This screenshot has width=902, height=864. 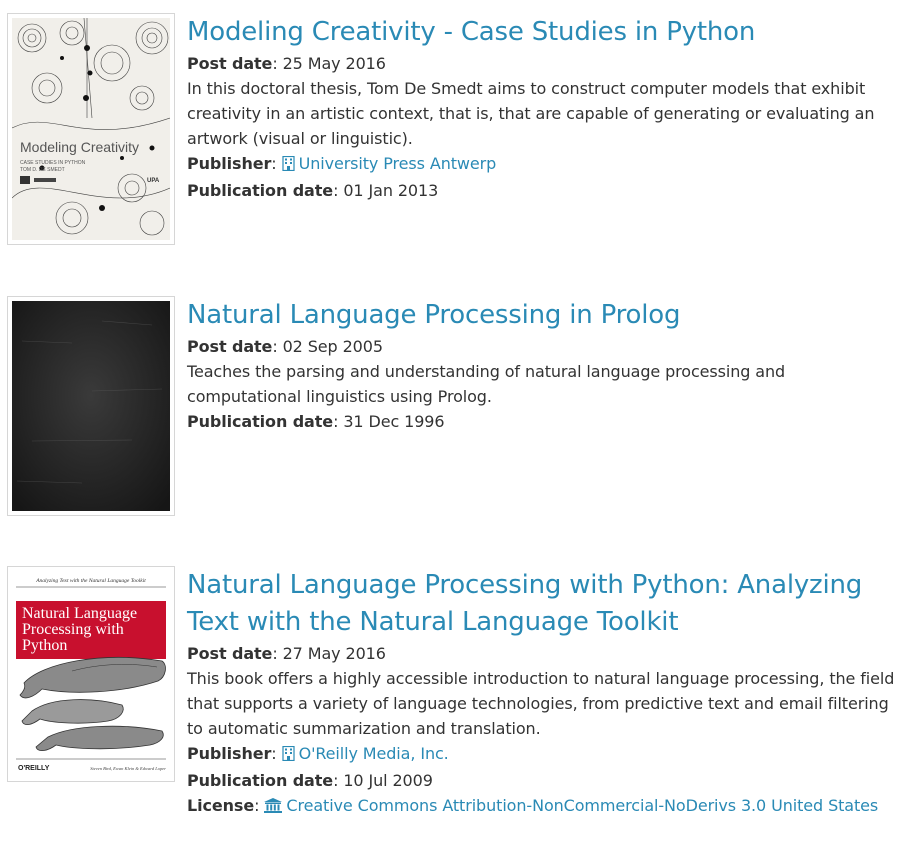 I want to click on publication-date-value: 31 Dec 1996, so click(x=394, y=421).